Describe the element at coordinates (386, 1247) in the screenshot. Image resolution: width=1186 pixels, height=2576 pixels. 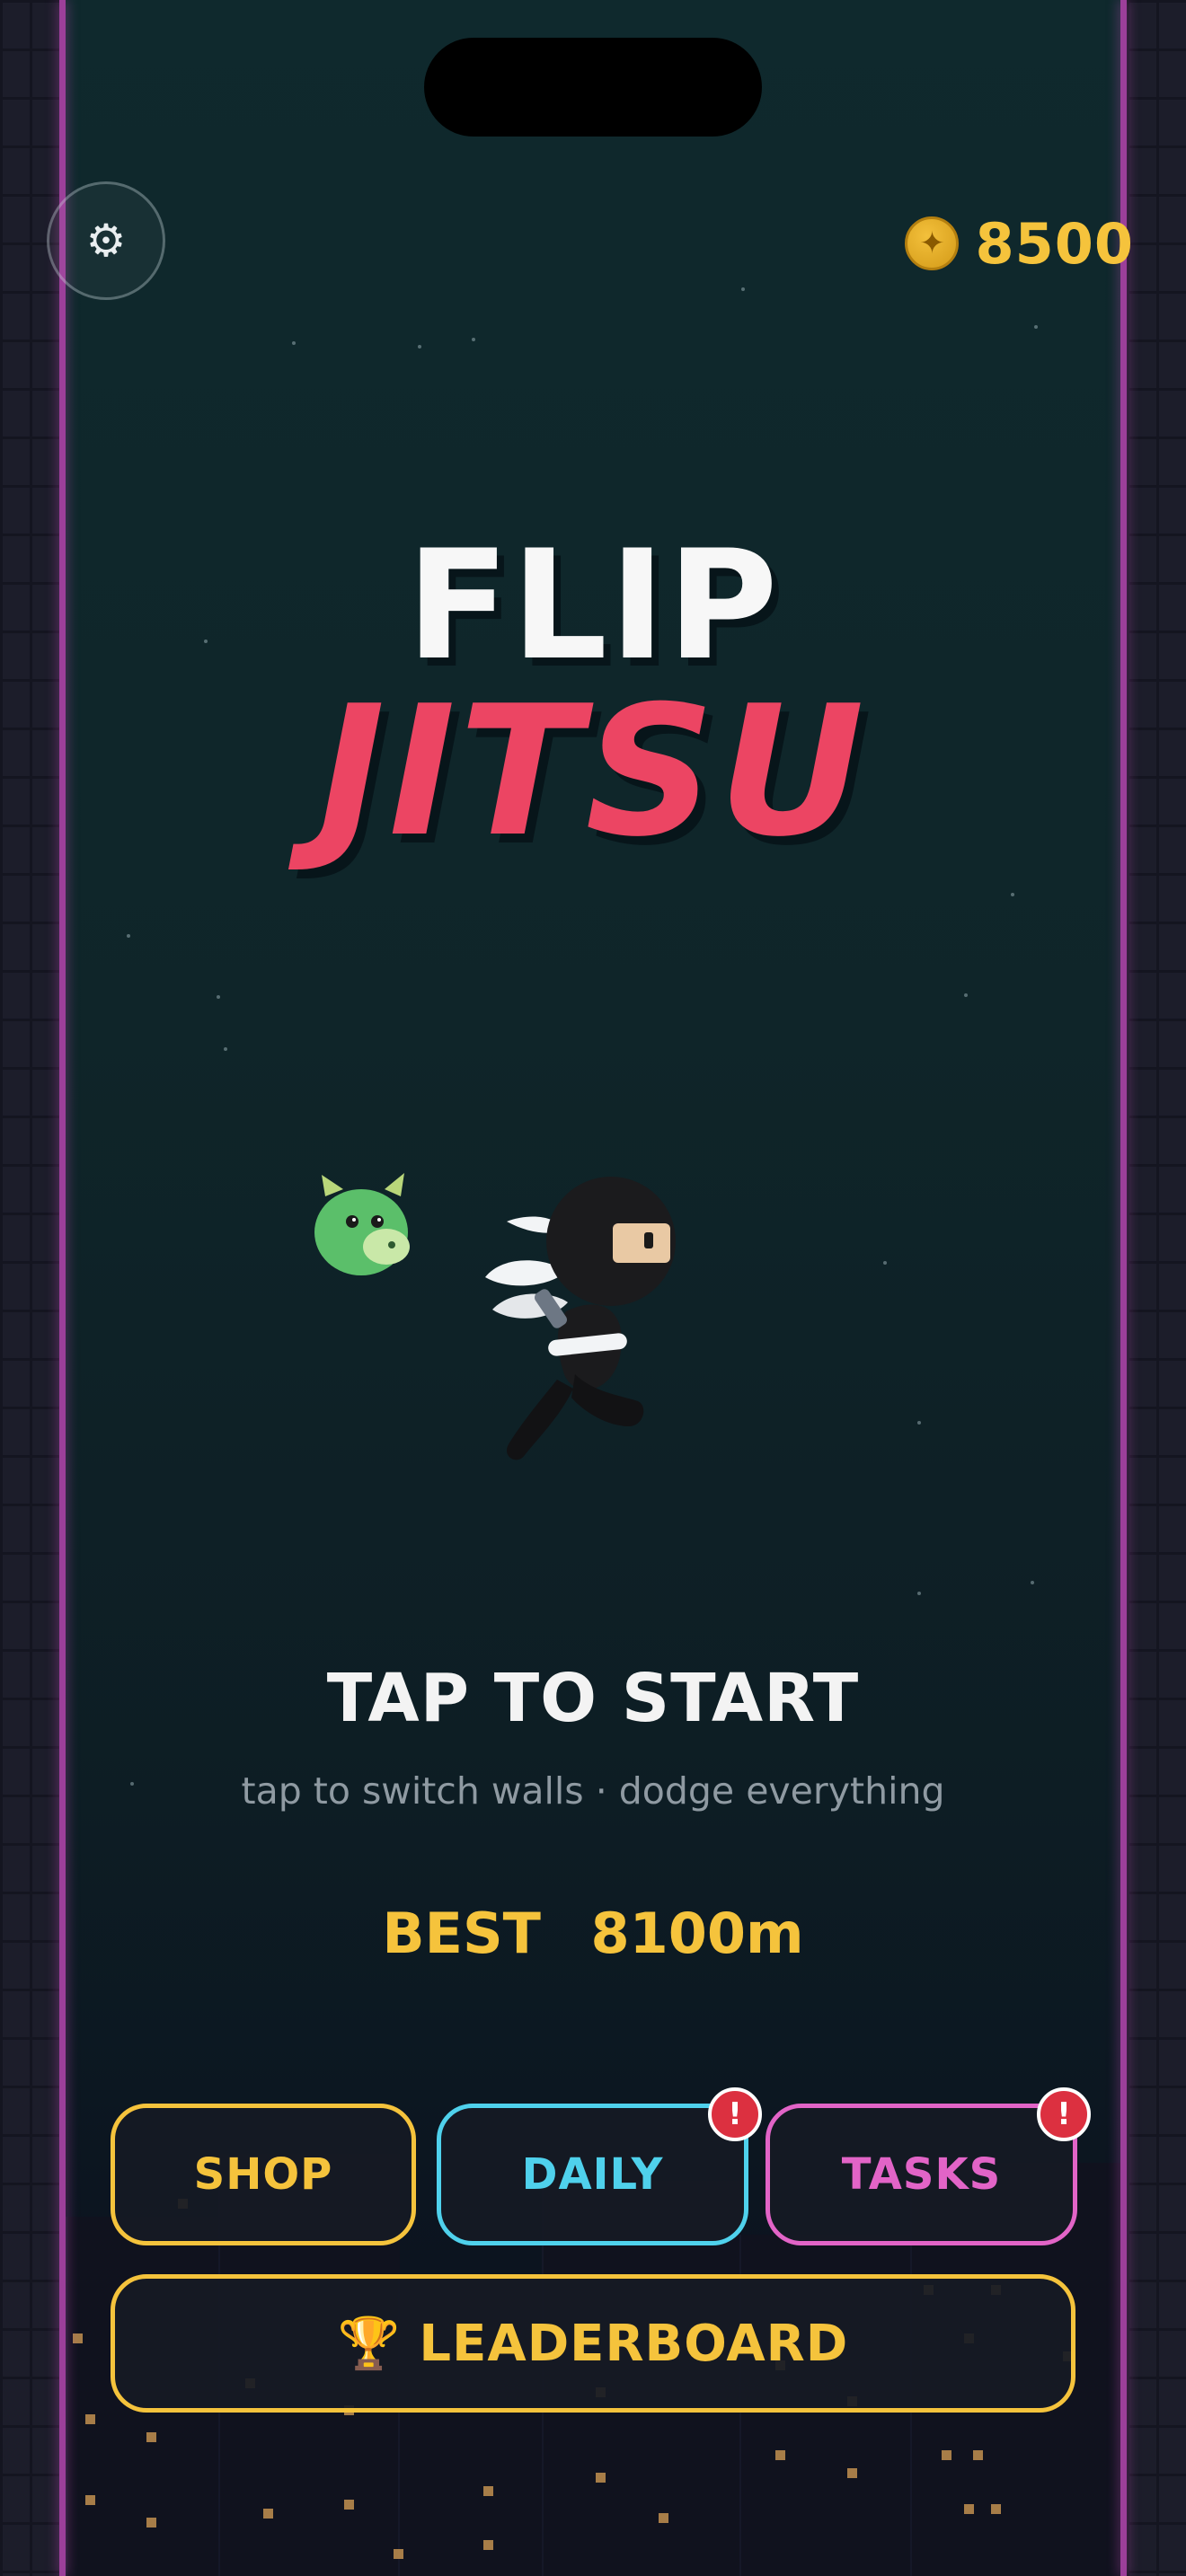
I see `enemy-snout` at that location.